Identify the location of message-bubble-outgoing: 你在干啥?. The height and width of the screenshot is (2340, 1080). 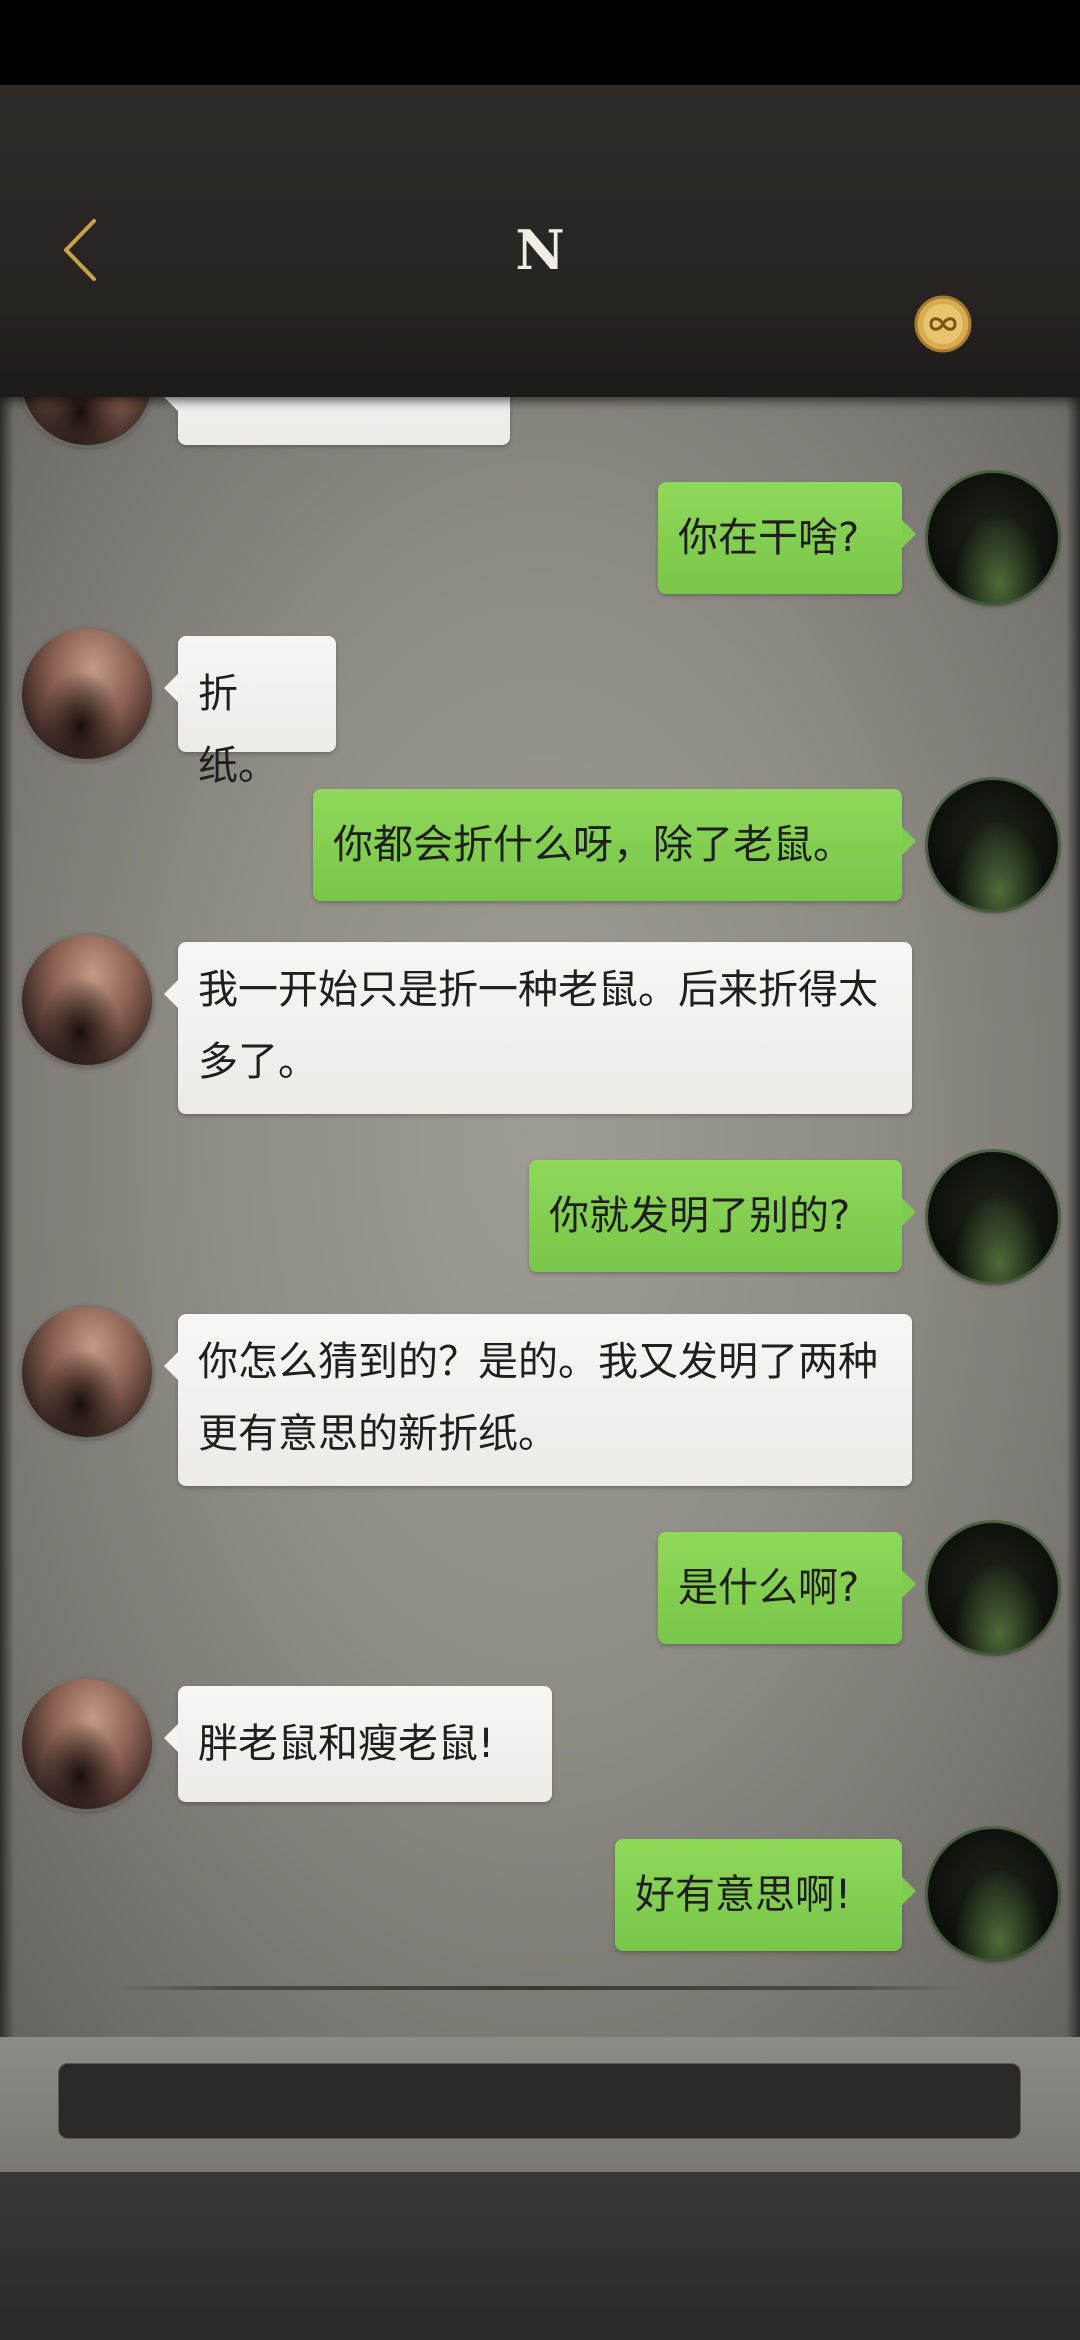
(787, 538).